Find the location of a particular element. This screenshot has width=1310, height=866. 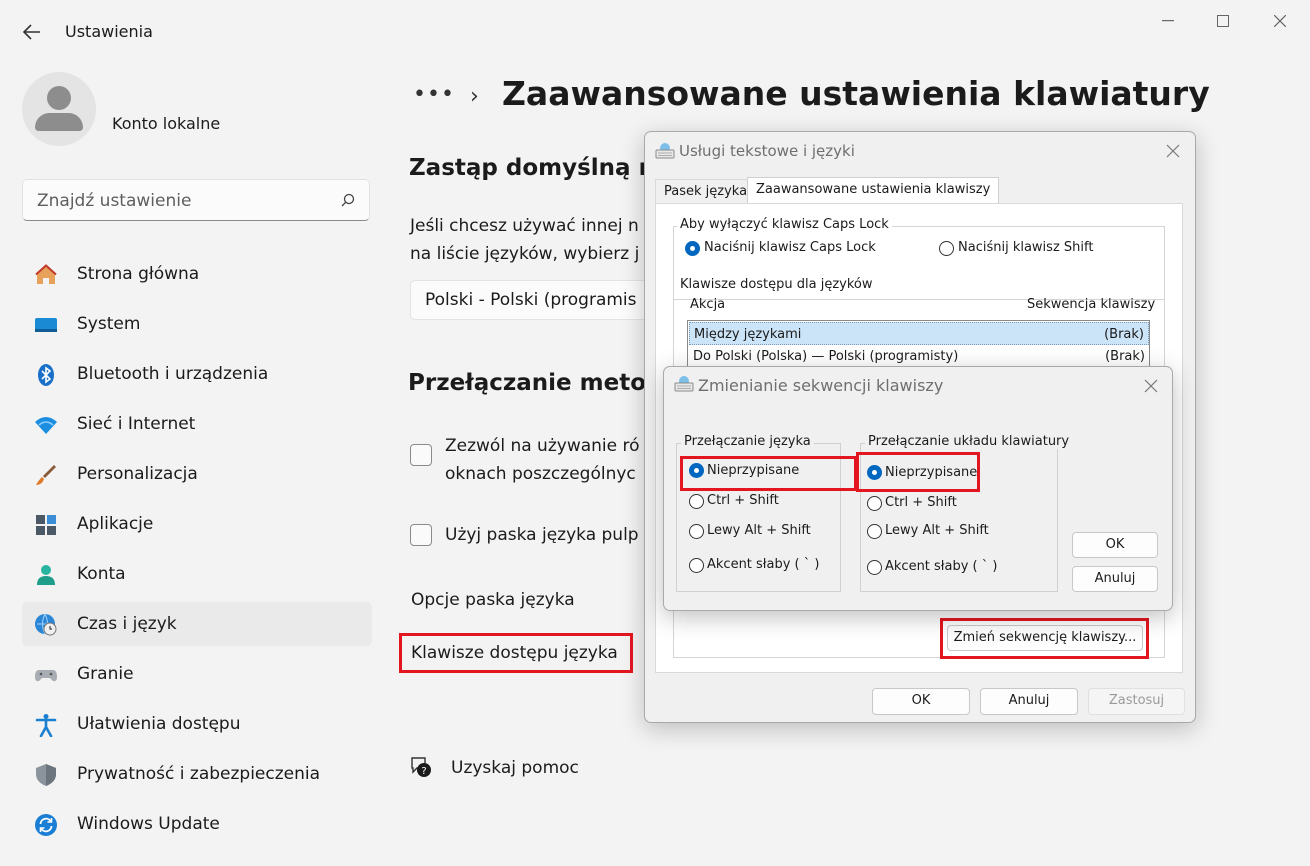

sidebar-item-gaming: Granie is located at coordinates (197, 674).